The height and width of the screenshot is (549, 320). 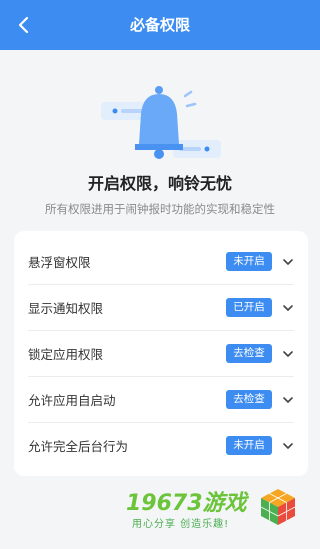 What do you see at coordinates (186, 503) in the screenshot?
I see `watermark-brand: 19673游戏` at bounding box center [186, 503].